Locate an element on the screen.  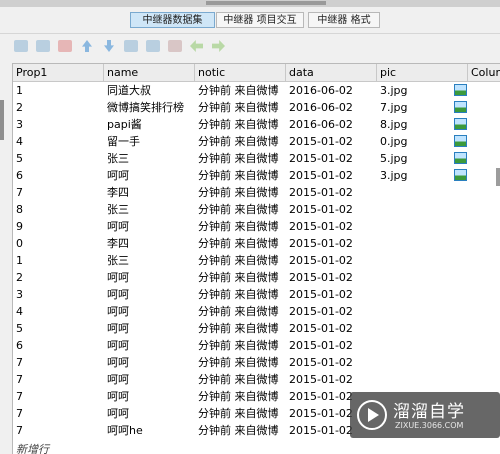
cell-prop1: 9 is located at coordinates (58, 226).